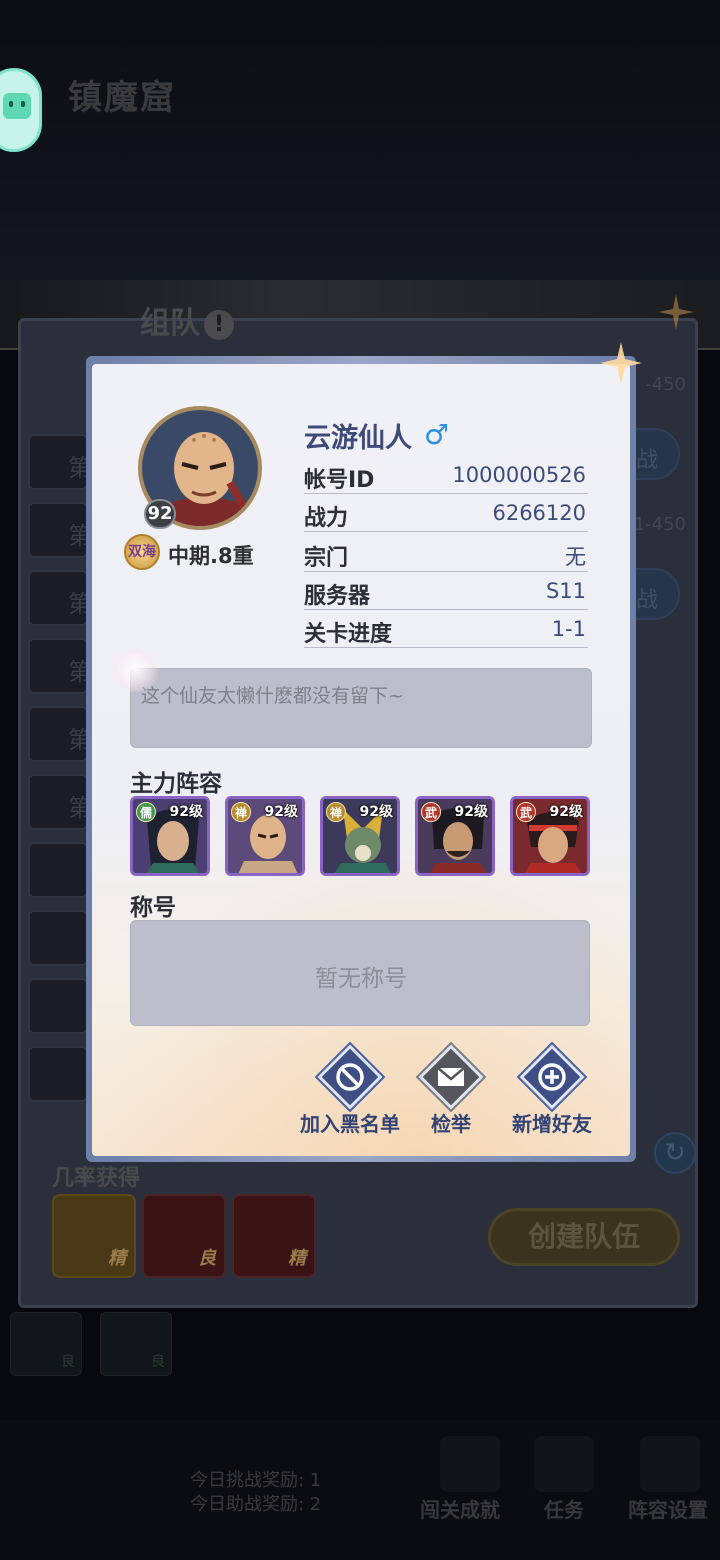  I want to click on player-name: 云游仙人, so click(358, 438).